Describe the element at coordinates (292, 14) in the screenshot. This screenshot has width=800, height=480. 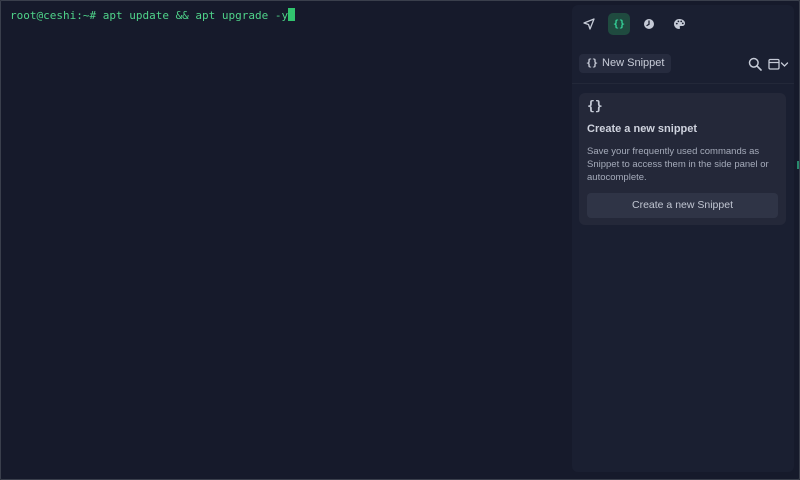
I see `terminal-cursor` at that location.